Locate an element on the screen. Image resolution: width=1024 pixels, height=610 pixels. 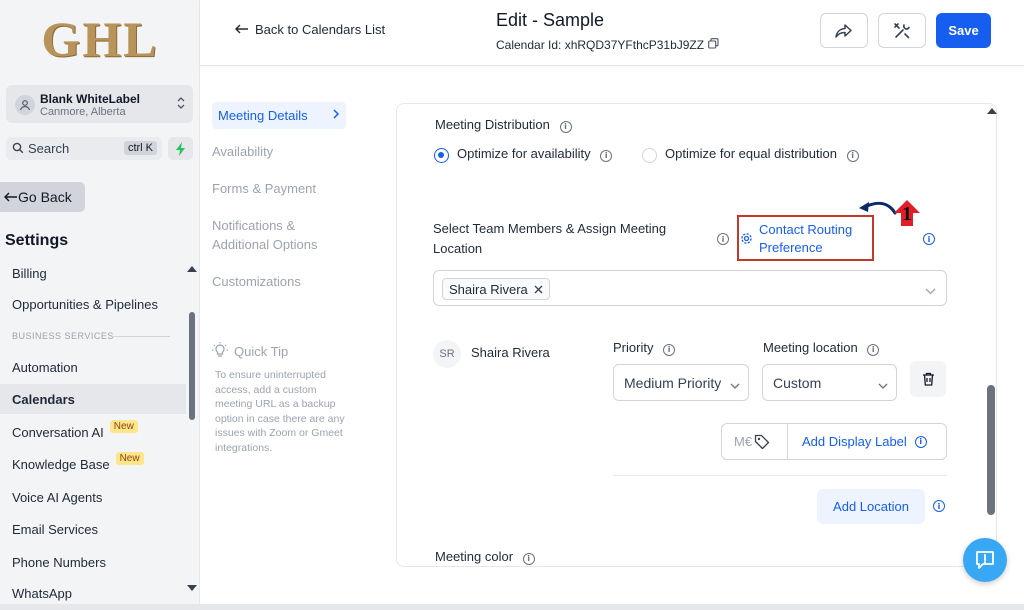
add-display-label-text: Add Display Label is located at coordinates (854, 441).